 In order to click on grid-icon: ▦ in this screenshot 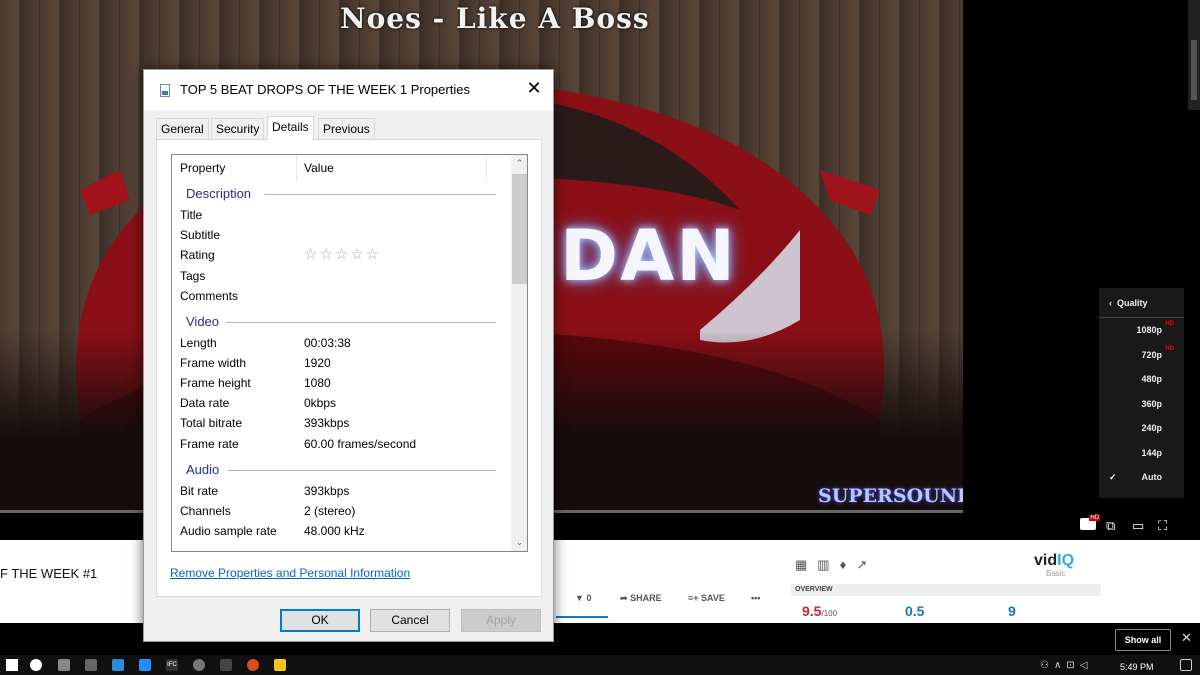, I will do `click(806, 564)`.